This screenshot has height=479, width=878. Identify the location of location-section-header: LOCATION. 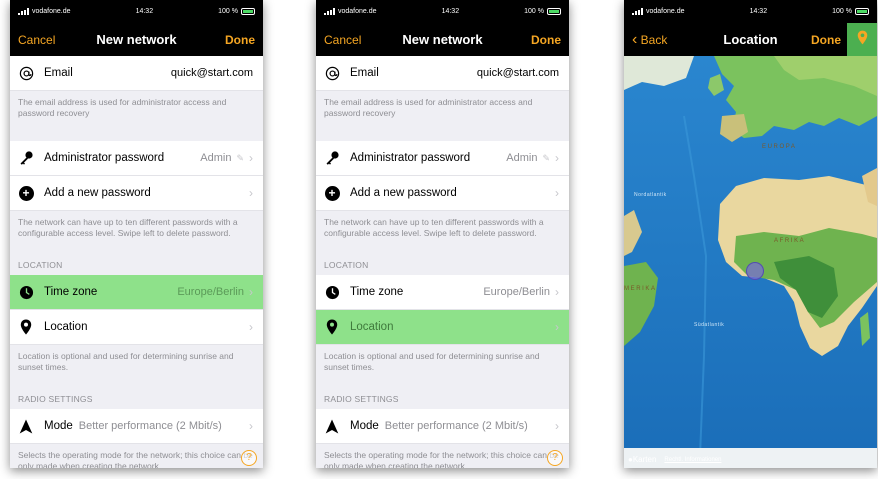
(40, 265).